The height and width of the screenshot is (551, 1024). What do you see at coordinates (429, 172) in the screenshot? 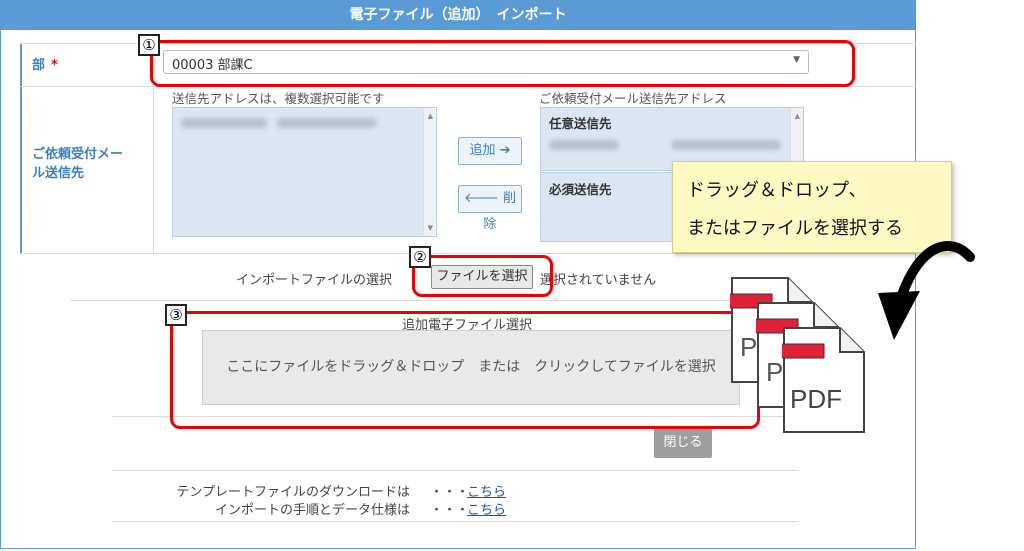
I see `scrollbar: ▲ ▼` at bounding box center [429, 172].